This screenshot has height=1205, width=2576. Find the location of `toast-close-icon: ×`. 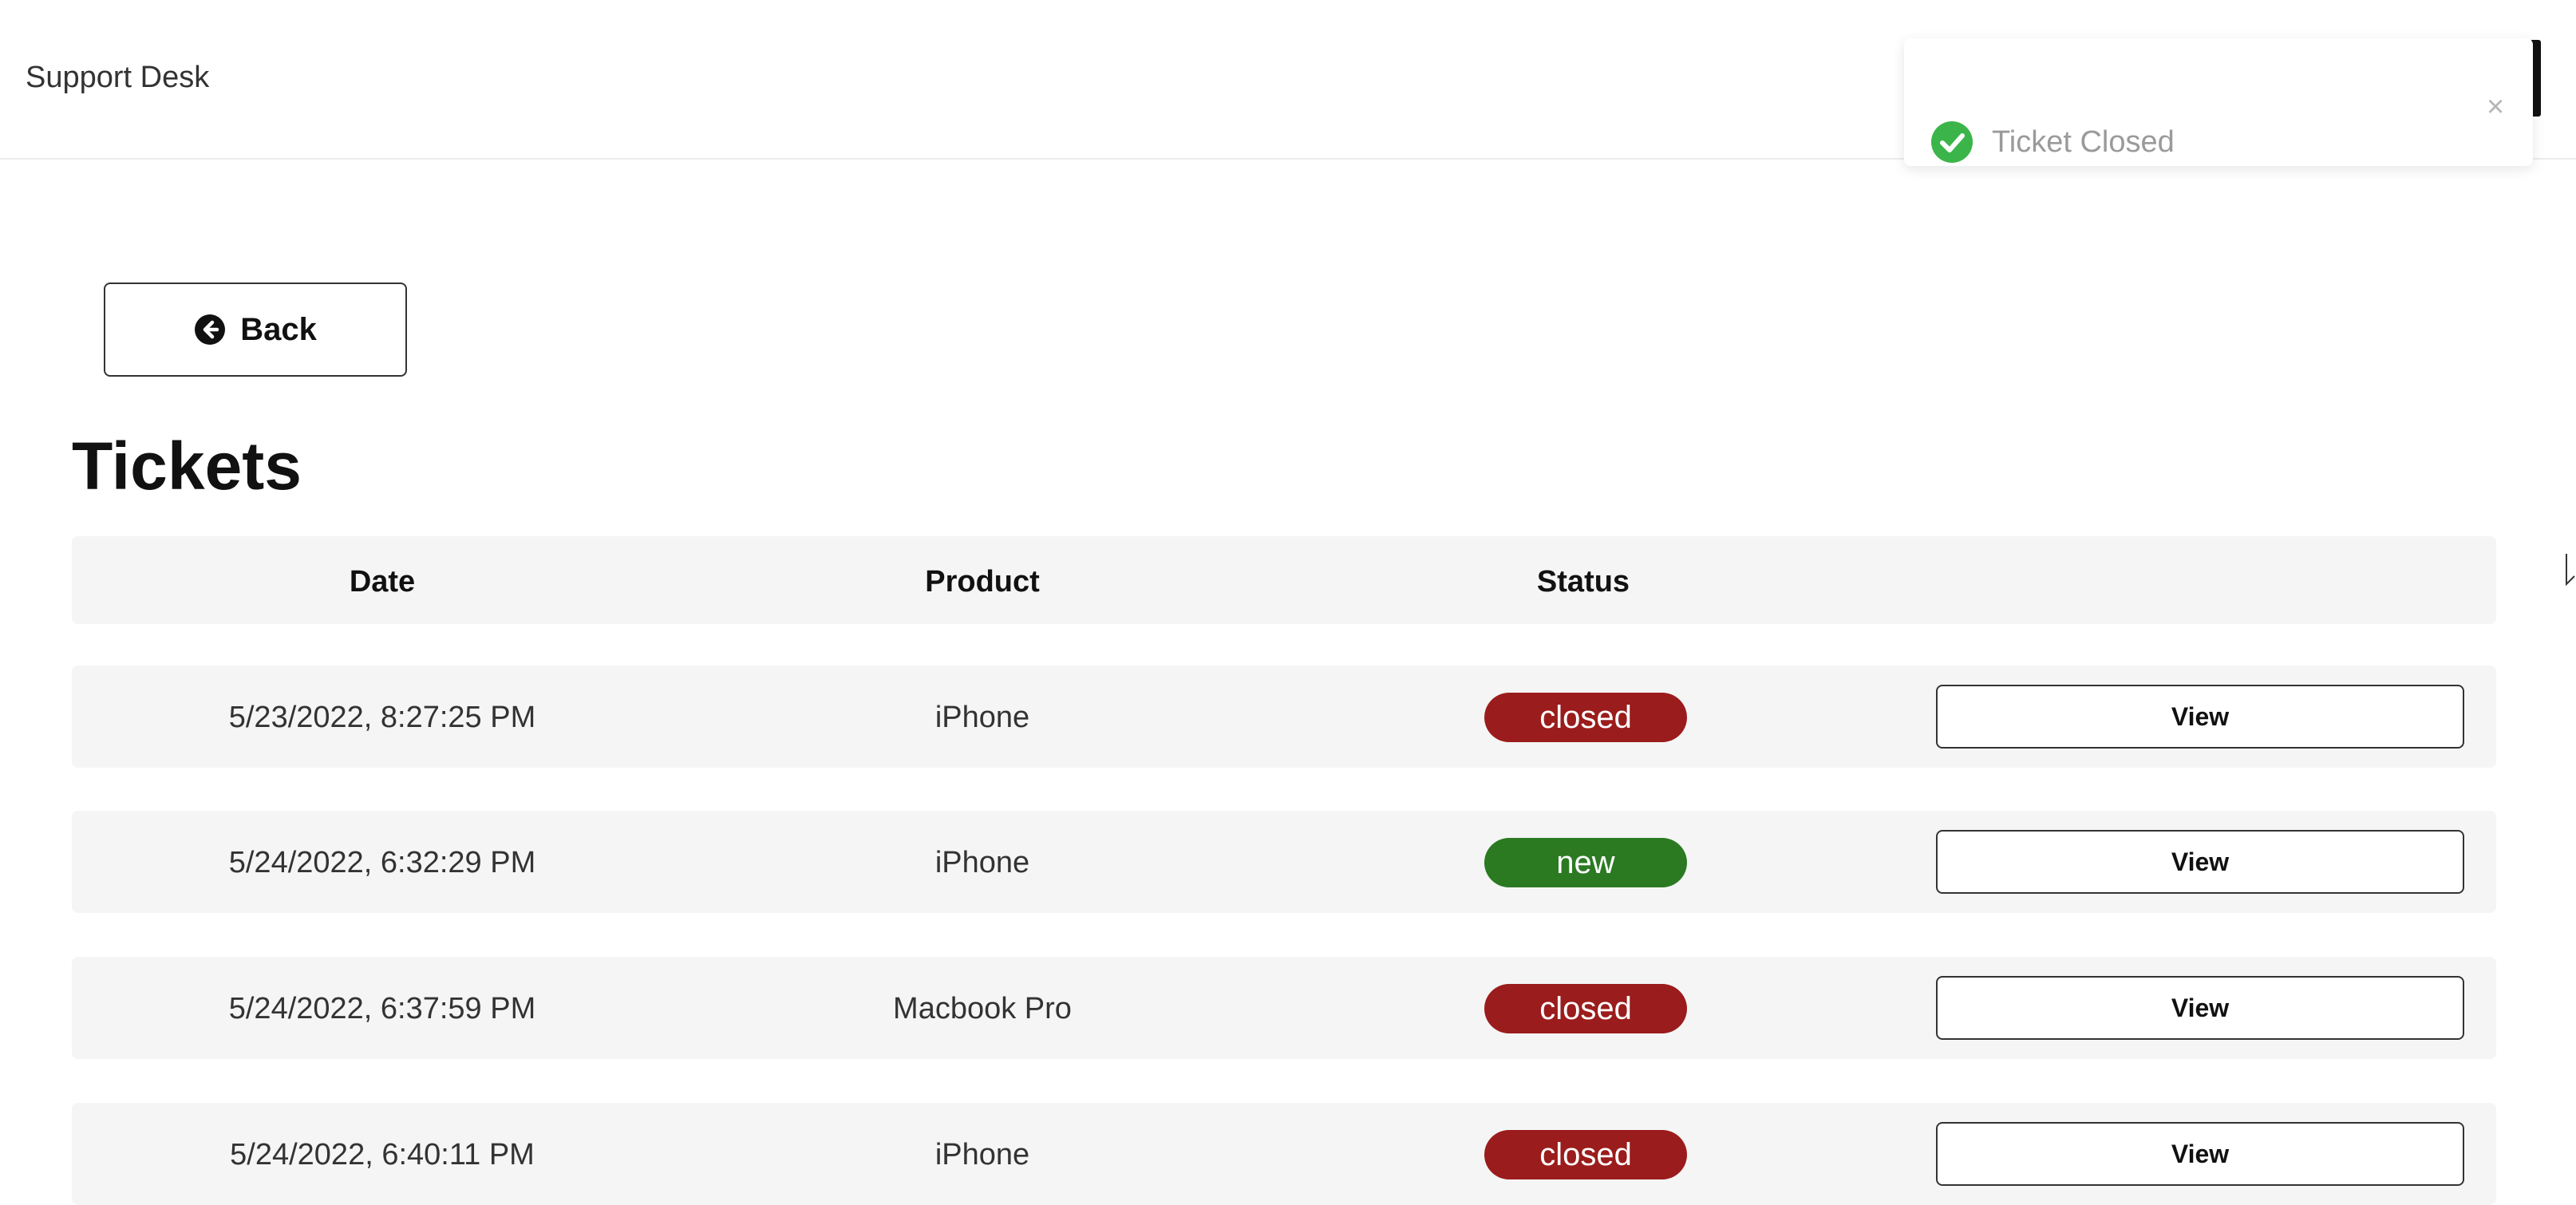

toast-close-icon: × is located at coordinates (2495, 107).